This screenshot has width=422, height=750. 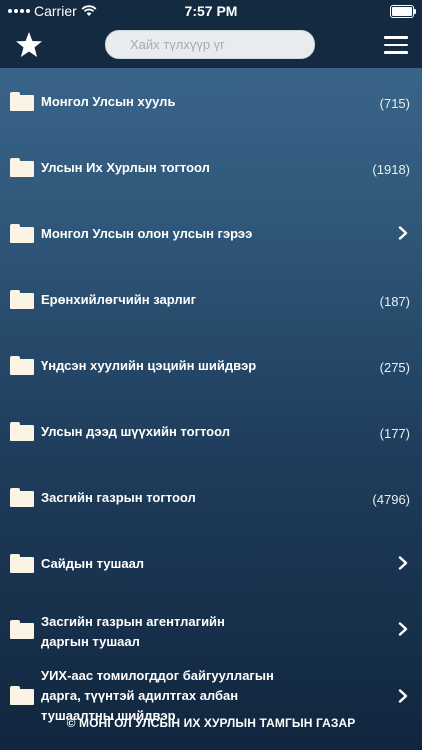 I want to click on list-item: Монгол Улсын олон улсын гэрээ, so click(x=211, y=233).